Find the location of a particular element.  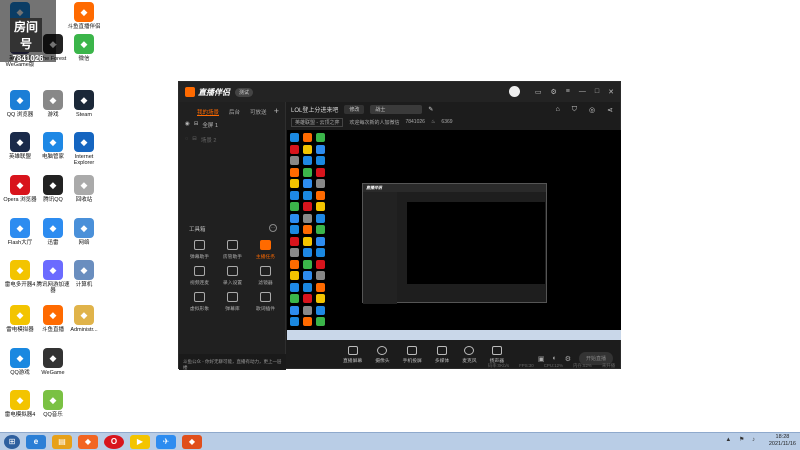

desktop-shortcut: ◆ Steam is located at coordinates (84, 104).